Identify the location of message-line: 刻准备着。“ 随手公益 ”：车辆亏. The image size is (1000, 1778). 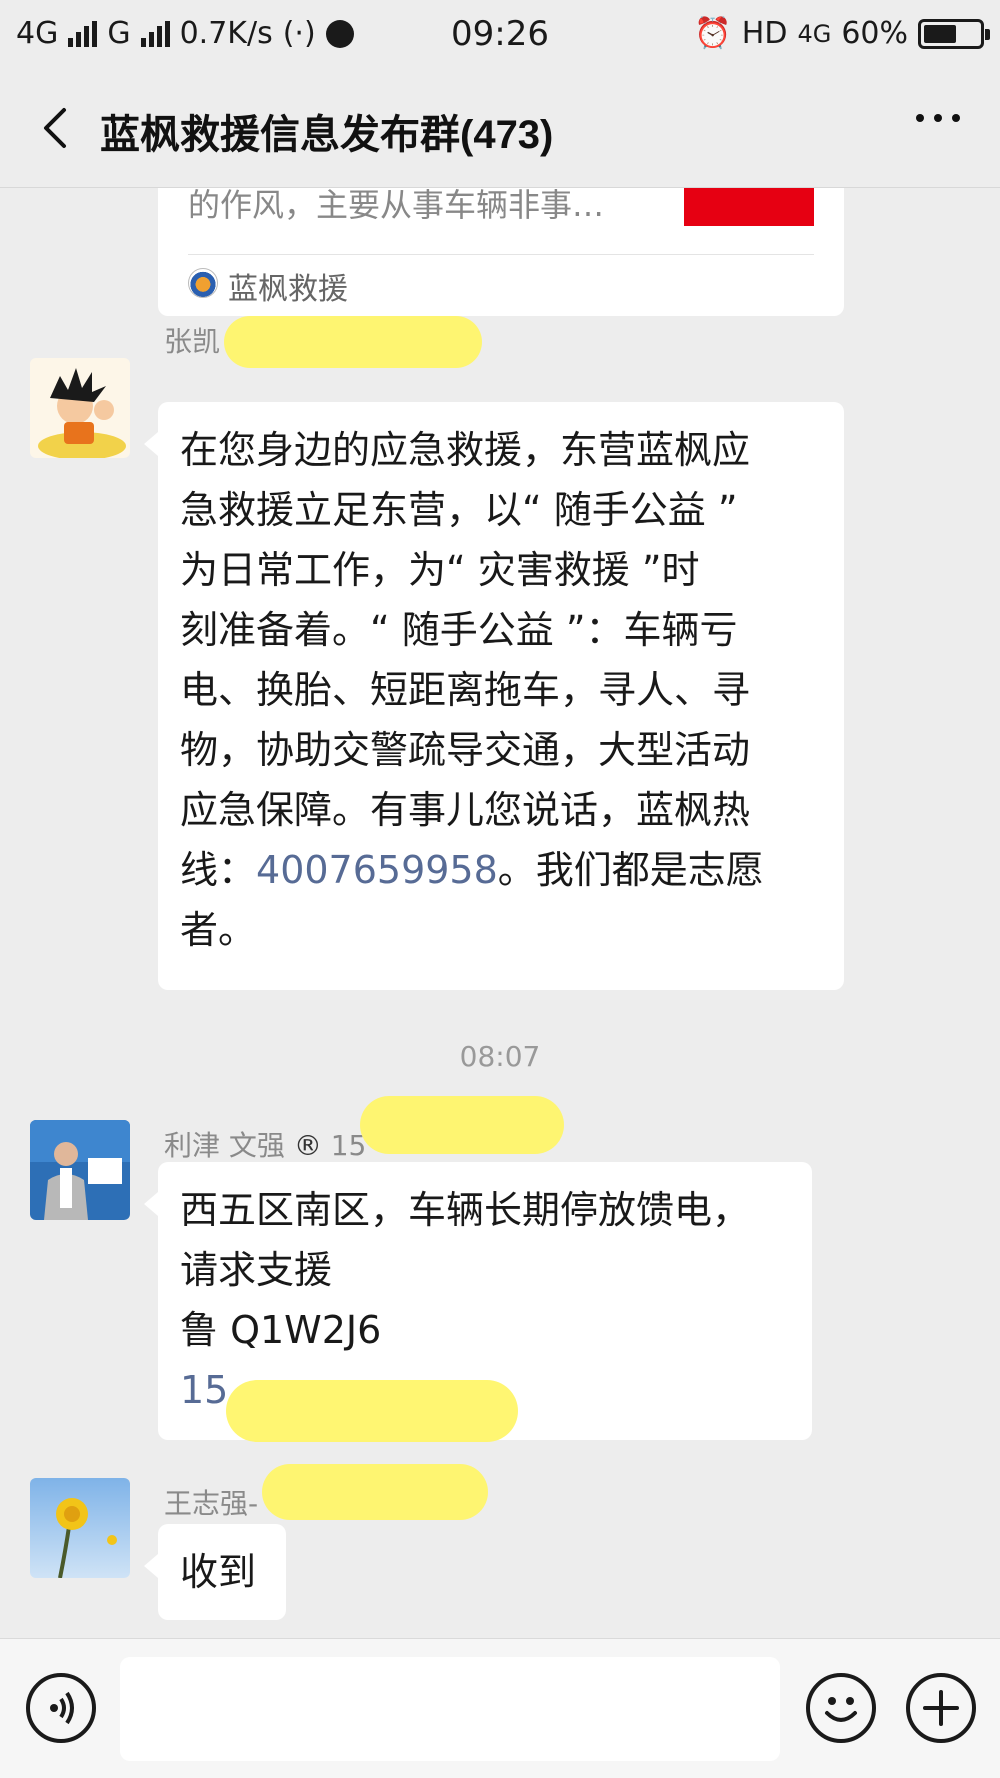
(459, 630).